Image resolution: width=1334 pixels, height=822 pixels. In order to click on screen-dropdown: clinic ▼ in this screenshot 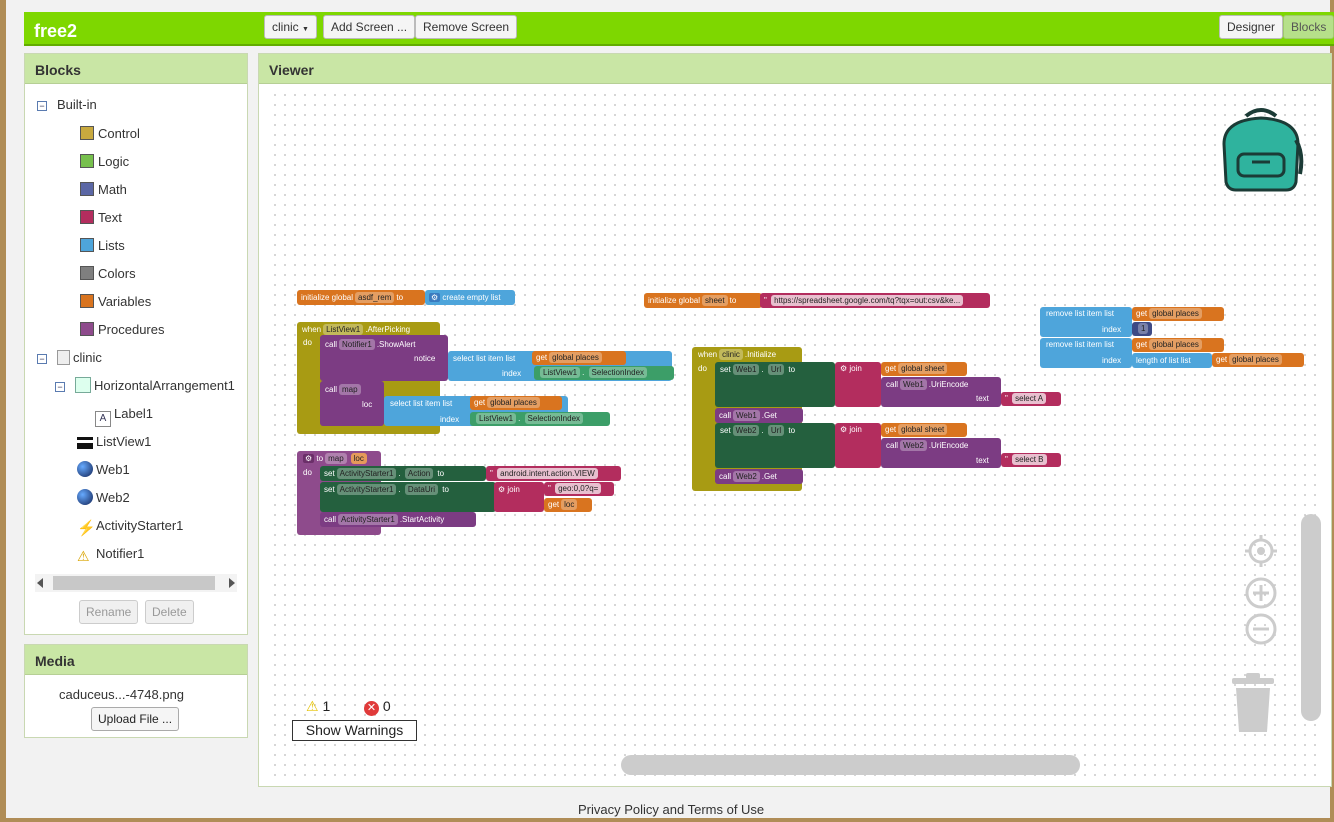, I will do `click(290, 27)`.